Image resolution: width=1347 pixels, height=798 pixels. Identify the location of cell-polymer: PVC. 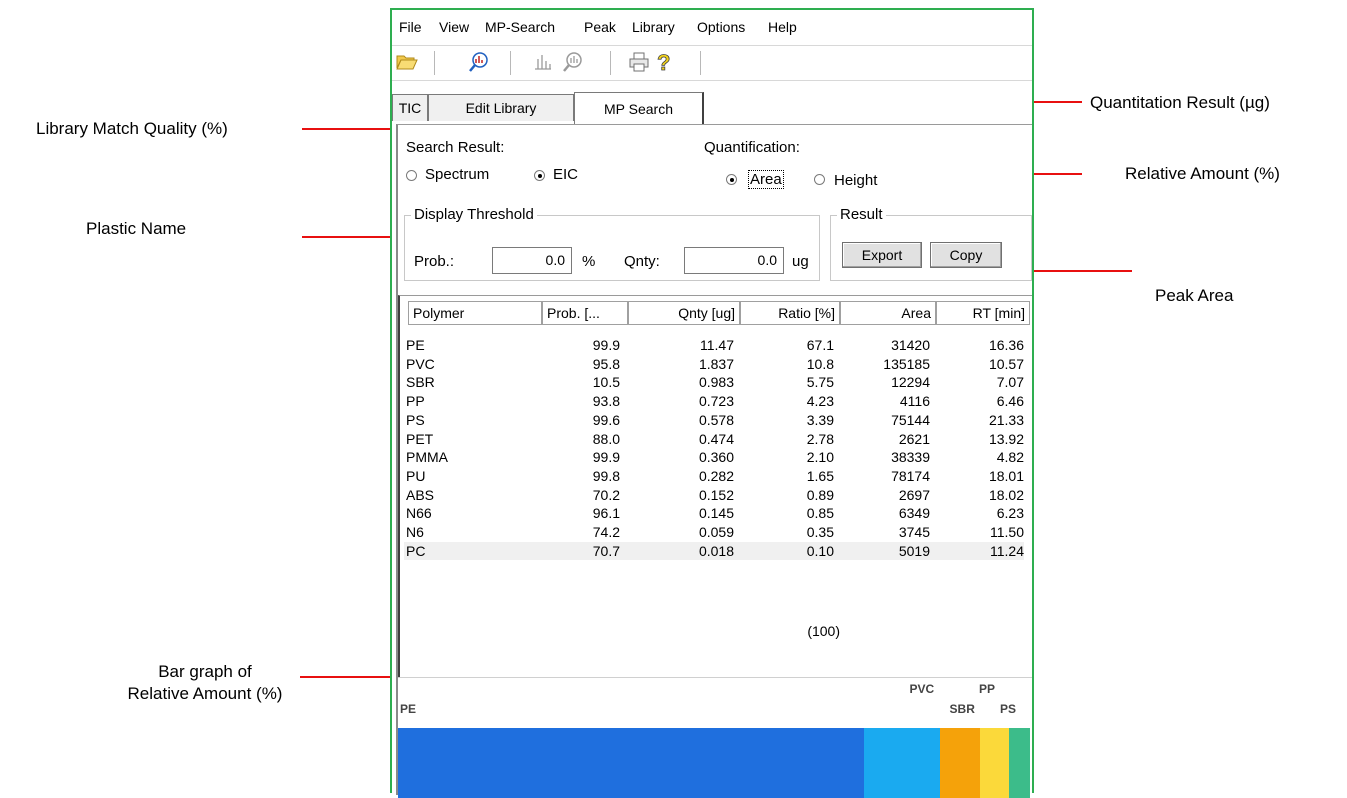
(420, 363).